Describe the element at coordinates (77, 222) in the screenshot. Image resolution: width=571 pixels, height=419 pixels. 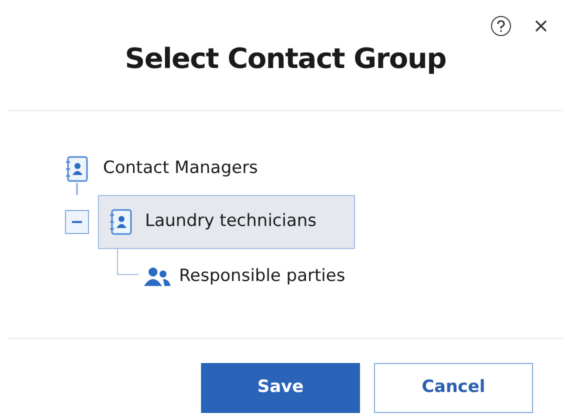
I see `collapse-button` at that location.